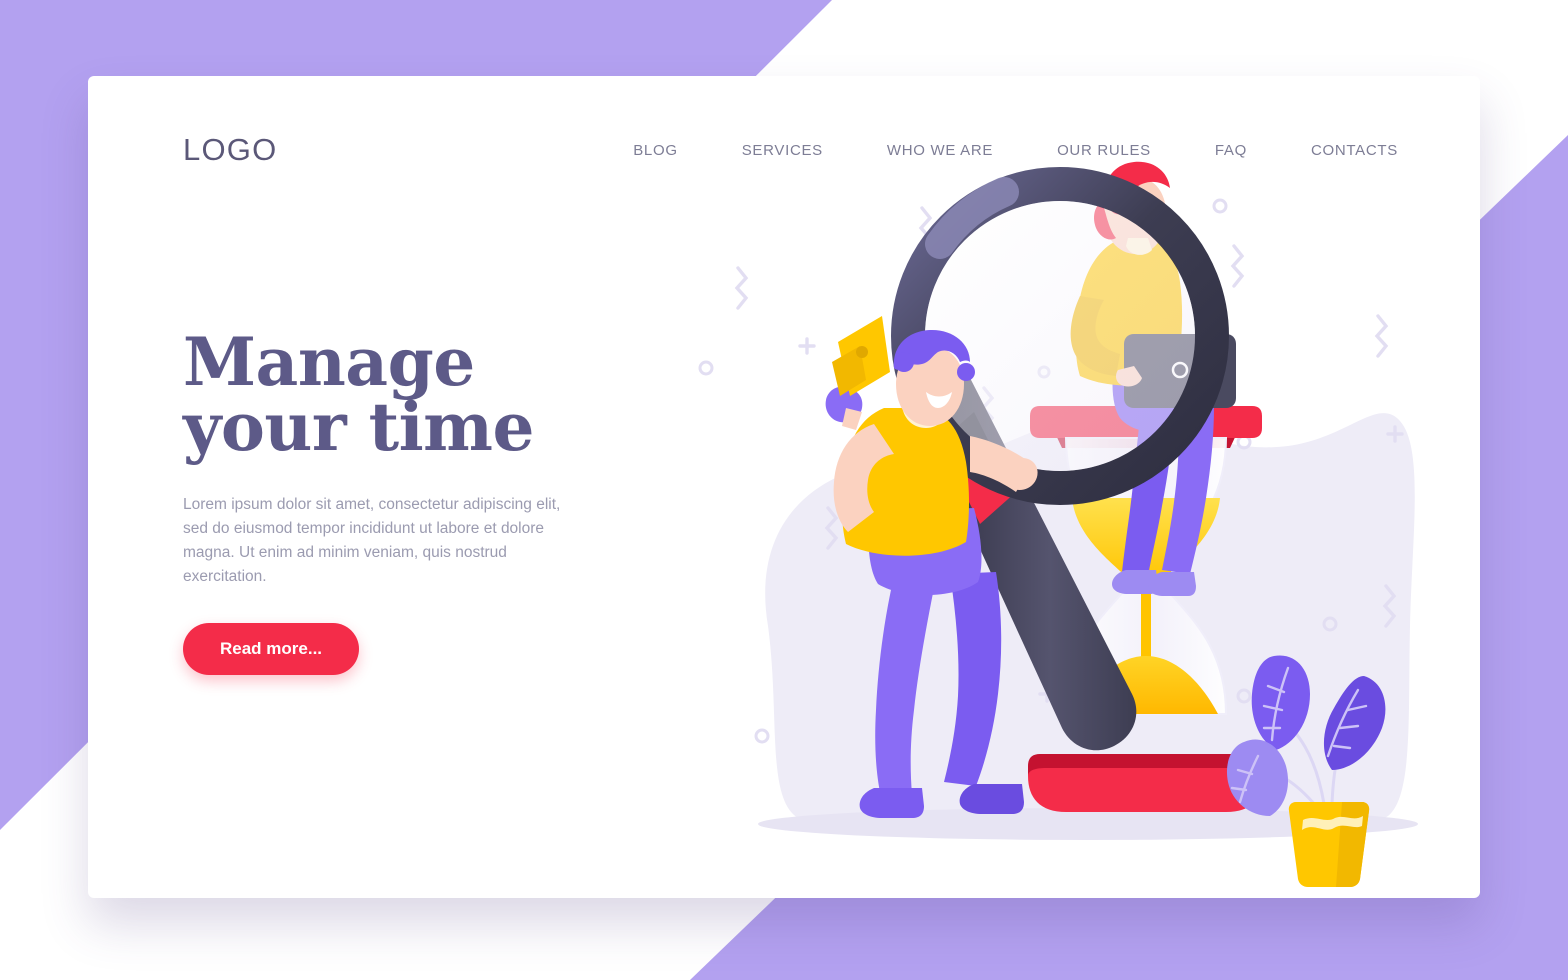  What do you see at coordinates (655, 150) in the screenshot?
I see `nav-item-blog: BLOG` at bounding box center [655, 150].